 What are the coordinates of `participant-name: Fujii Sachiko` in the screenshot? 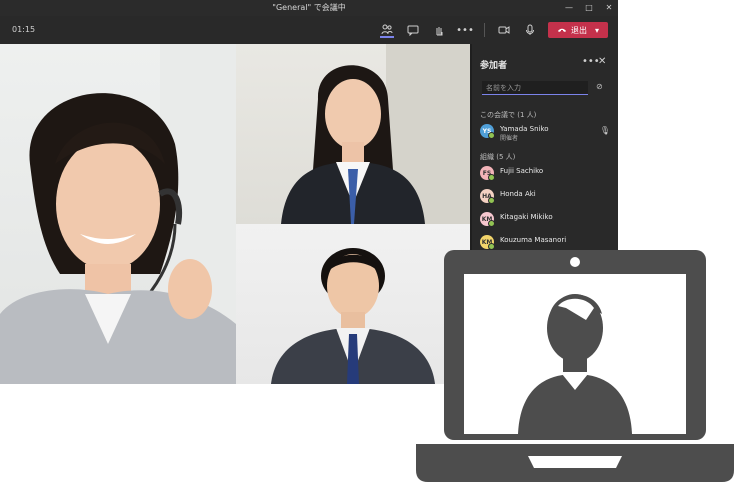 It's located at (522, 171).